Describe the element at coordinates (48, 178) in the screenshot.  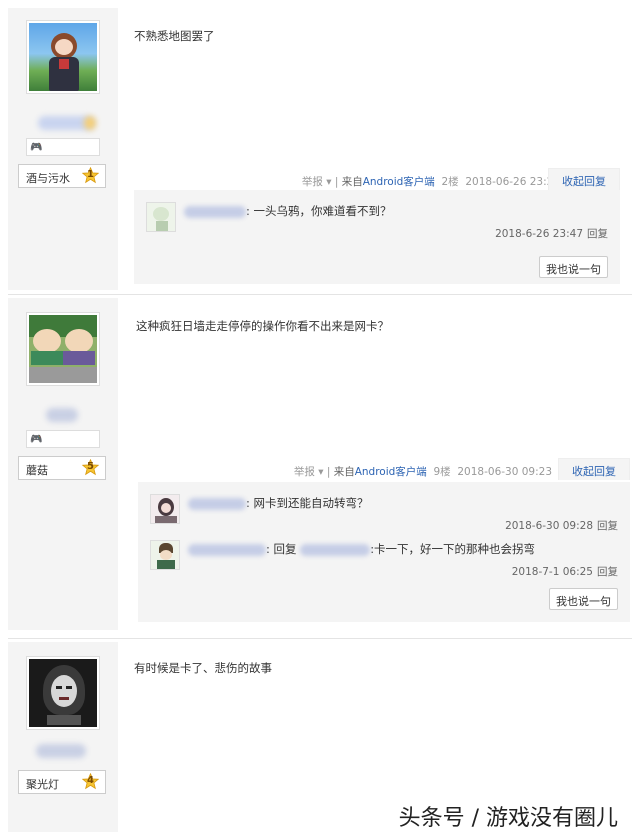
I see `level-tag-label: 酒与污水` at that location.